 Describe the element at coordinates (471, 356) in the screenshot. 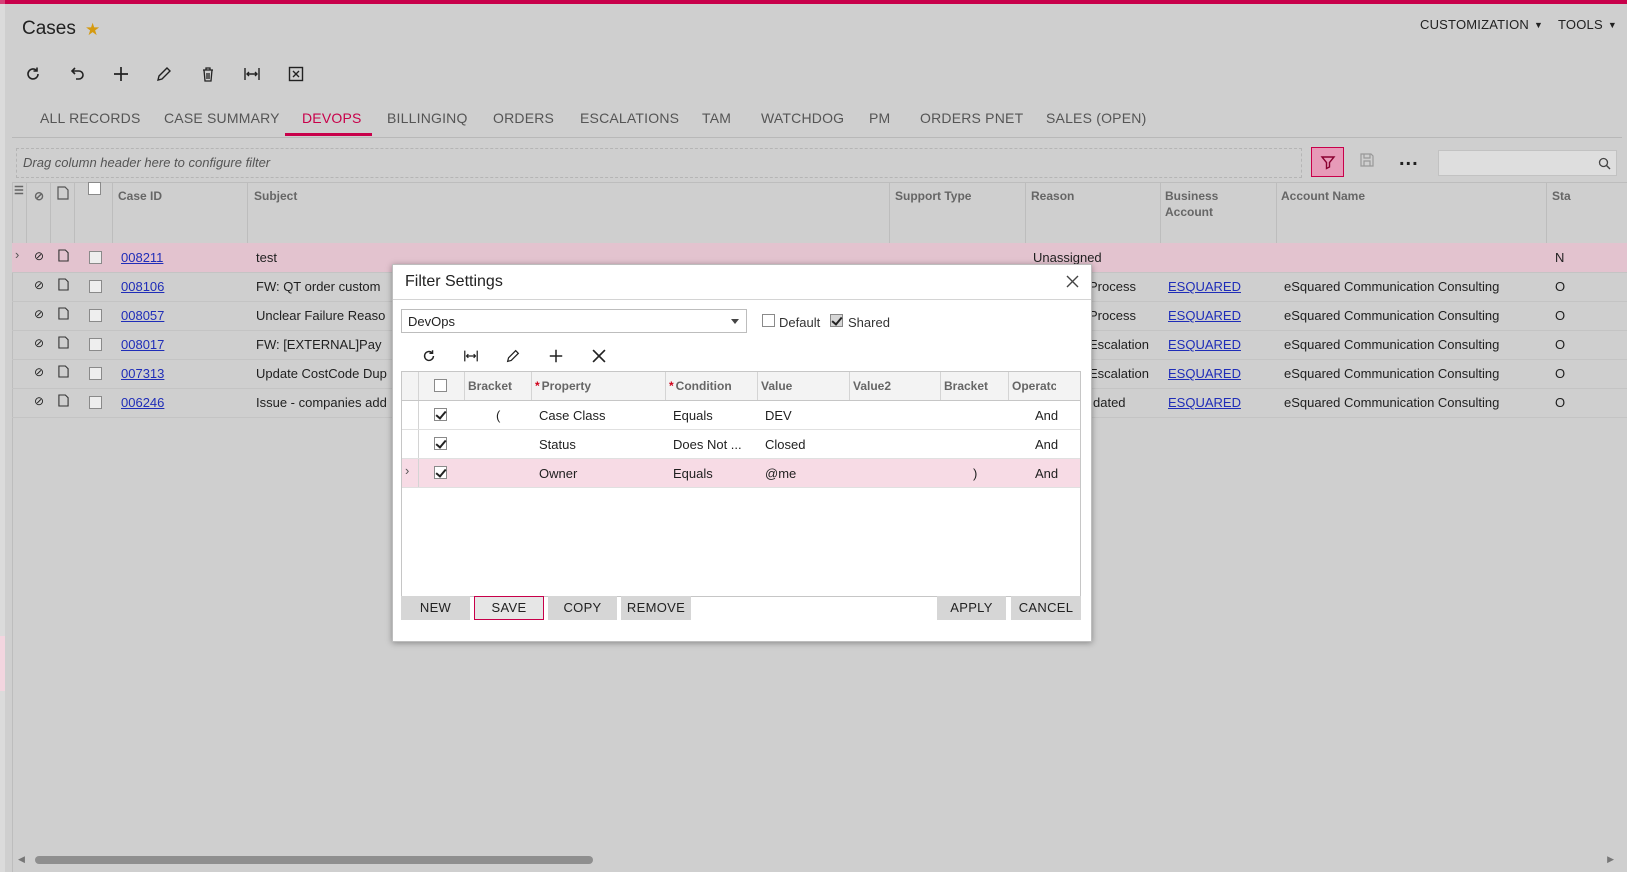

I see `dialog-fit-columns-button` at that location.